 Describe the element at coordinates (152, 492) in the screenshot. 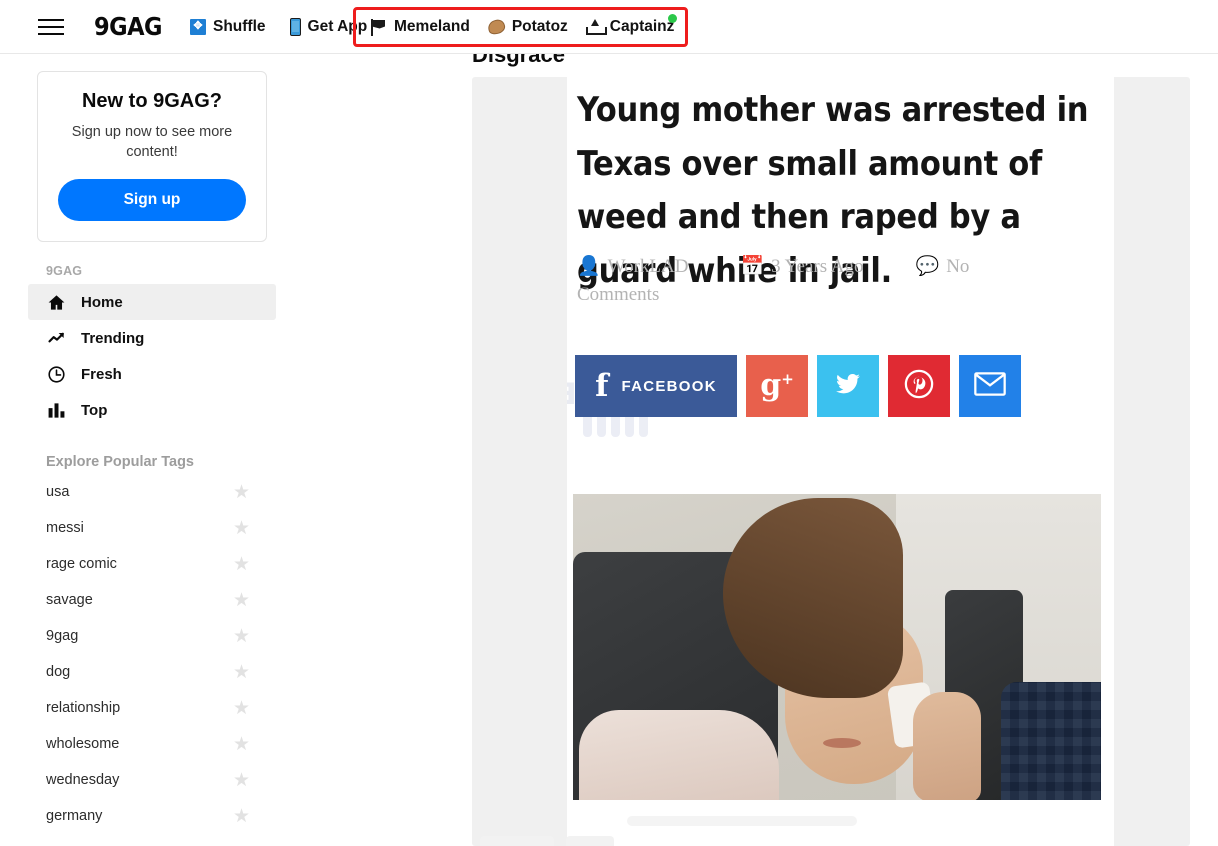

I see `tag-item-usa: usa ★` at that location.